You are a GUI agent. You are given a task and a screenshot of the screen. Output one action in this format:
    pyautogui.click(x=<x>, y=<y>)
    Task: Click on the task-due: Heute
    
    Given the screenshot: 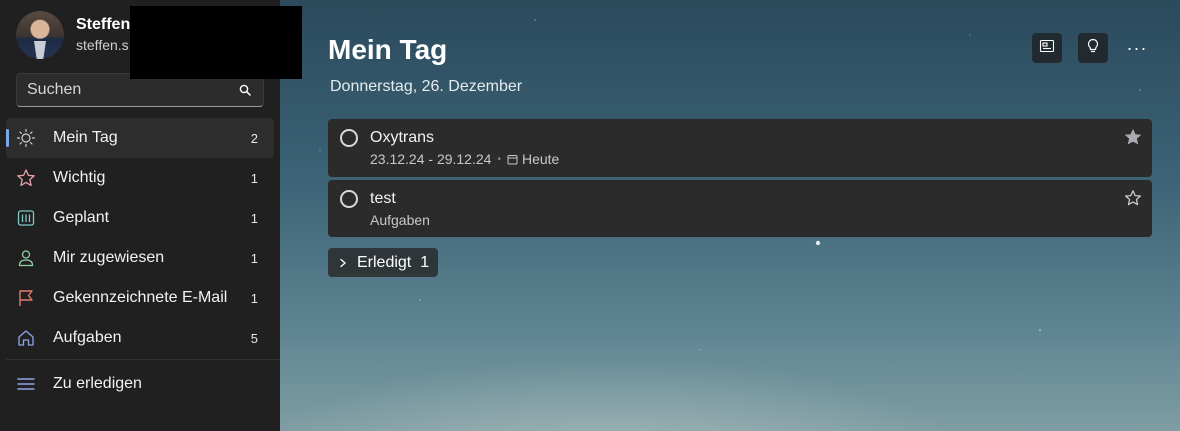 What is the action you would take?
    pyautogui.click(x=540, y=159)
    